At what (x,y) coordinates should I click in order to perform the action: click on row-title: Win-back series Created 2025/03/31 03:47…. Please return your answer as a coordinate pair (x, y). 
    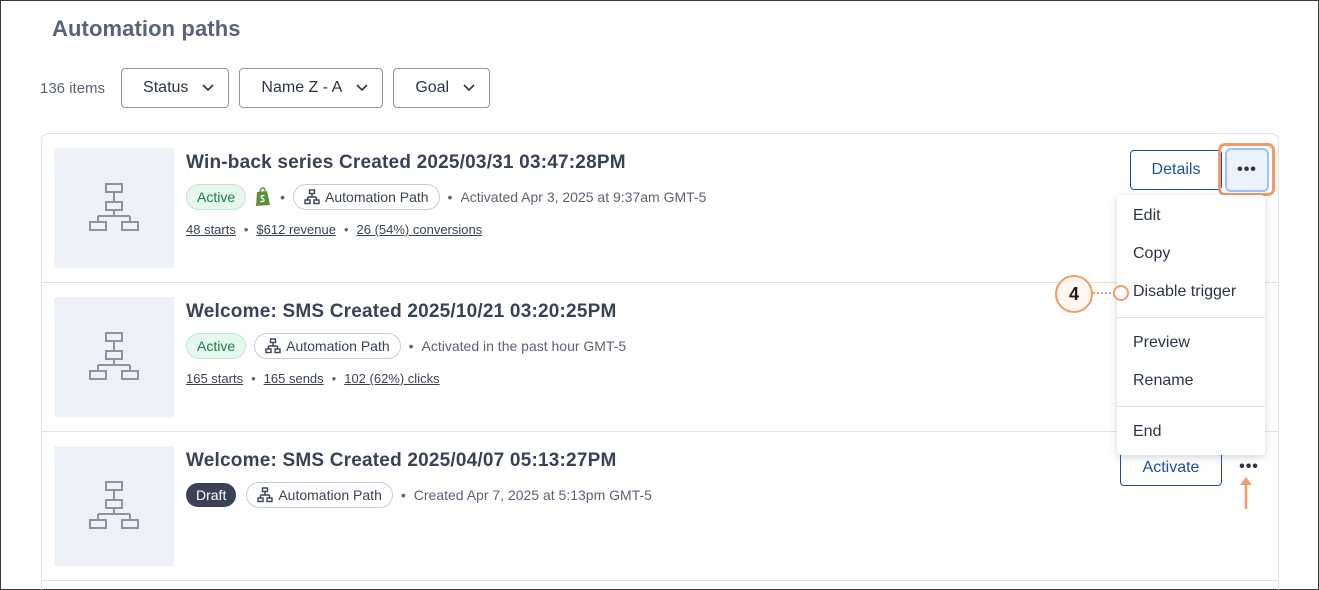
    Looking at the image, I should click on (406, 163).